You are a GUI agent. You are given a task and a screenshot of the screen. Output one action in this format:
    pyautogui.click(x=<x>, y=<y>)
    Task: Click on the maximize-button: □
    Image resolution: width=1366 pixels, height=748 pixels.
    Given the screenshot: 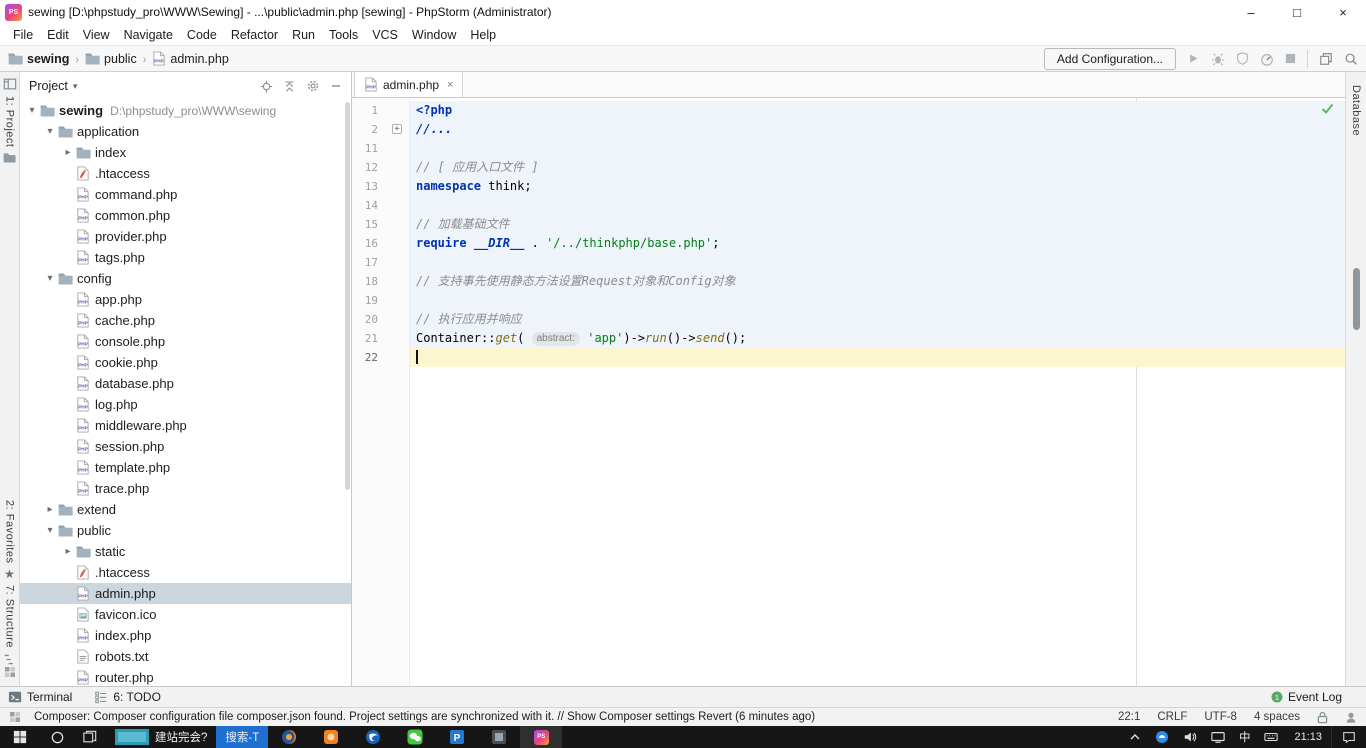 What is the action you would take?
    pyautogui.click(x=1297, y=12)
    